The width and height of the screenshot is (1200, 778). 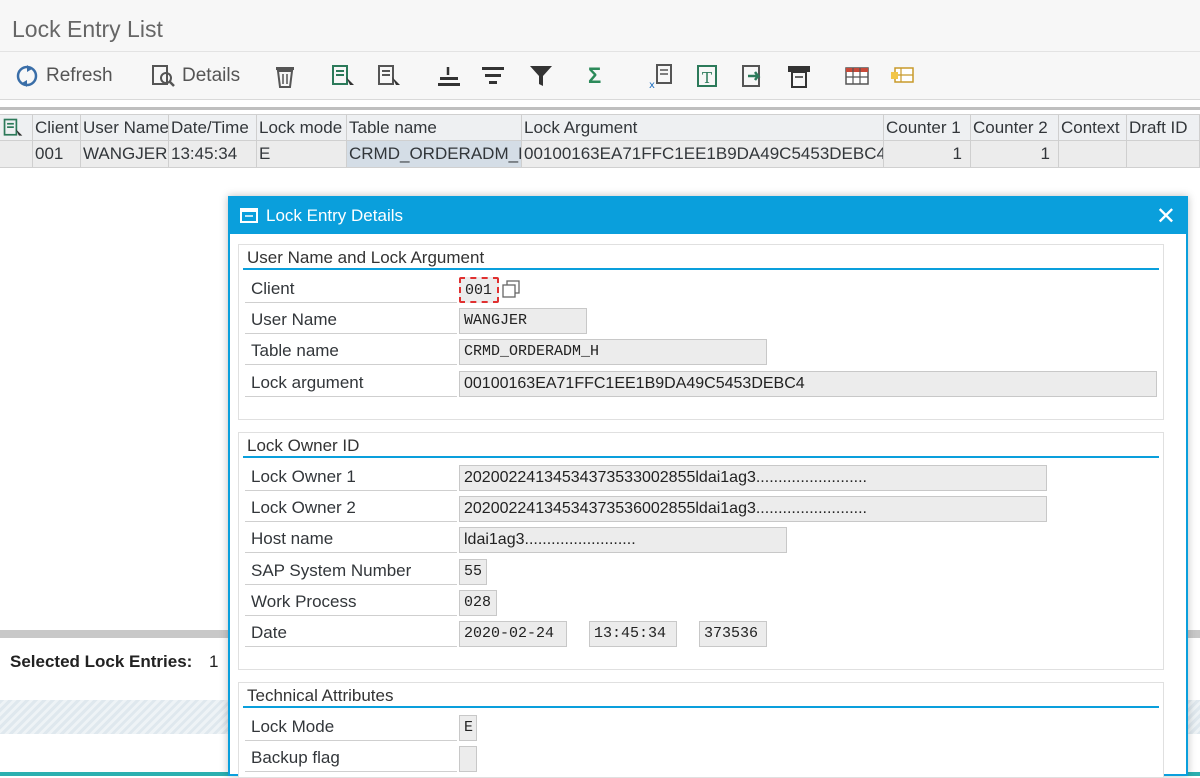 I want to click on details-label: Details, so click(x=211, y=75).